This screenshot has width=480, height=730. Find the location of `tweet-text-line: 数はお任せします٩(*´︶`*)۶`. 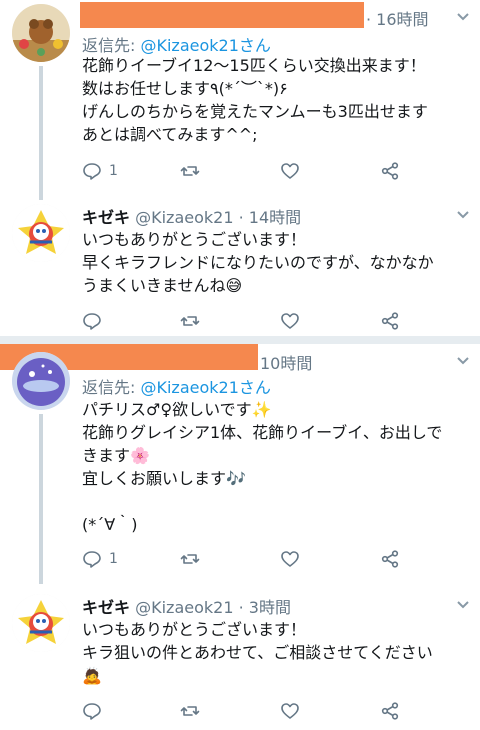

tweet-text-line: 数はお任せします٩(*´︶`*)۶ is located at coordinates (185, 88).